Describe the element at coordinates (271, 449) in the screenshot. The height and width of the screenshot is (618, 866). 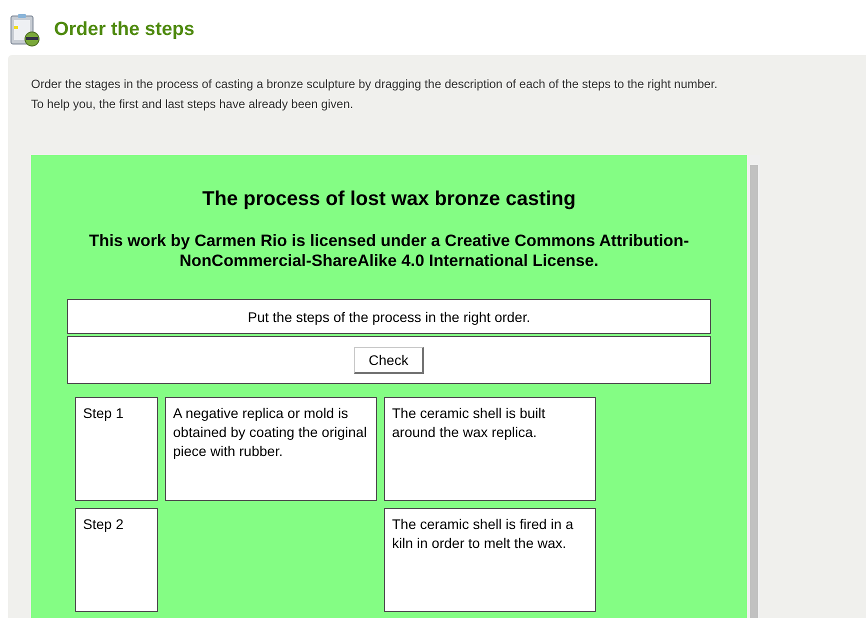
I see `step-card: A negative replica or mold is obtained by coating the original piece with rubber.` at that location.